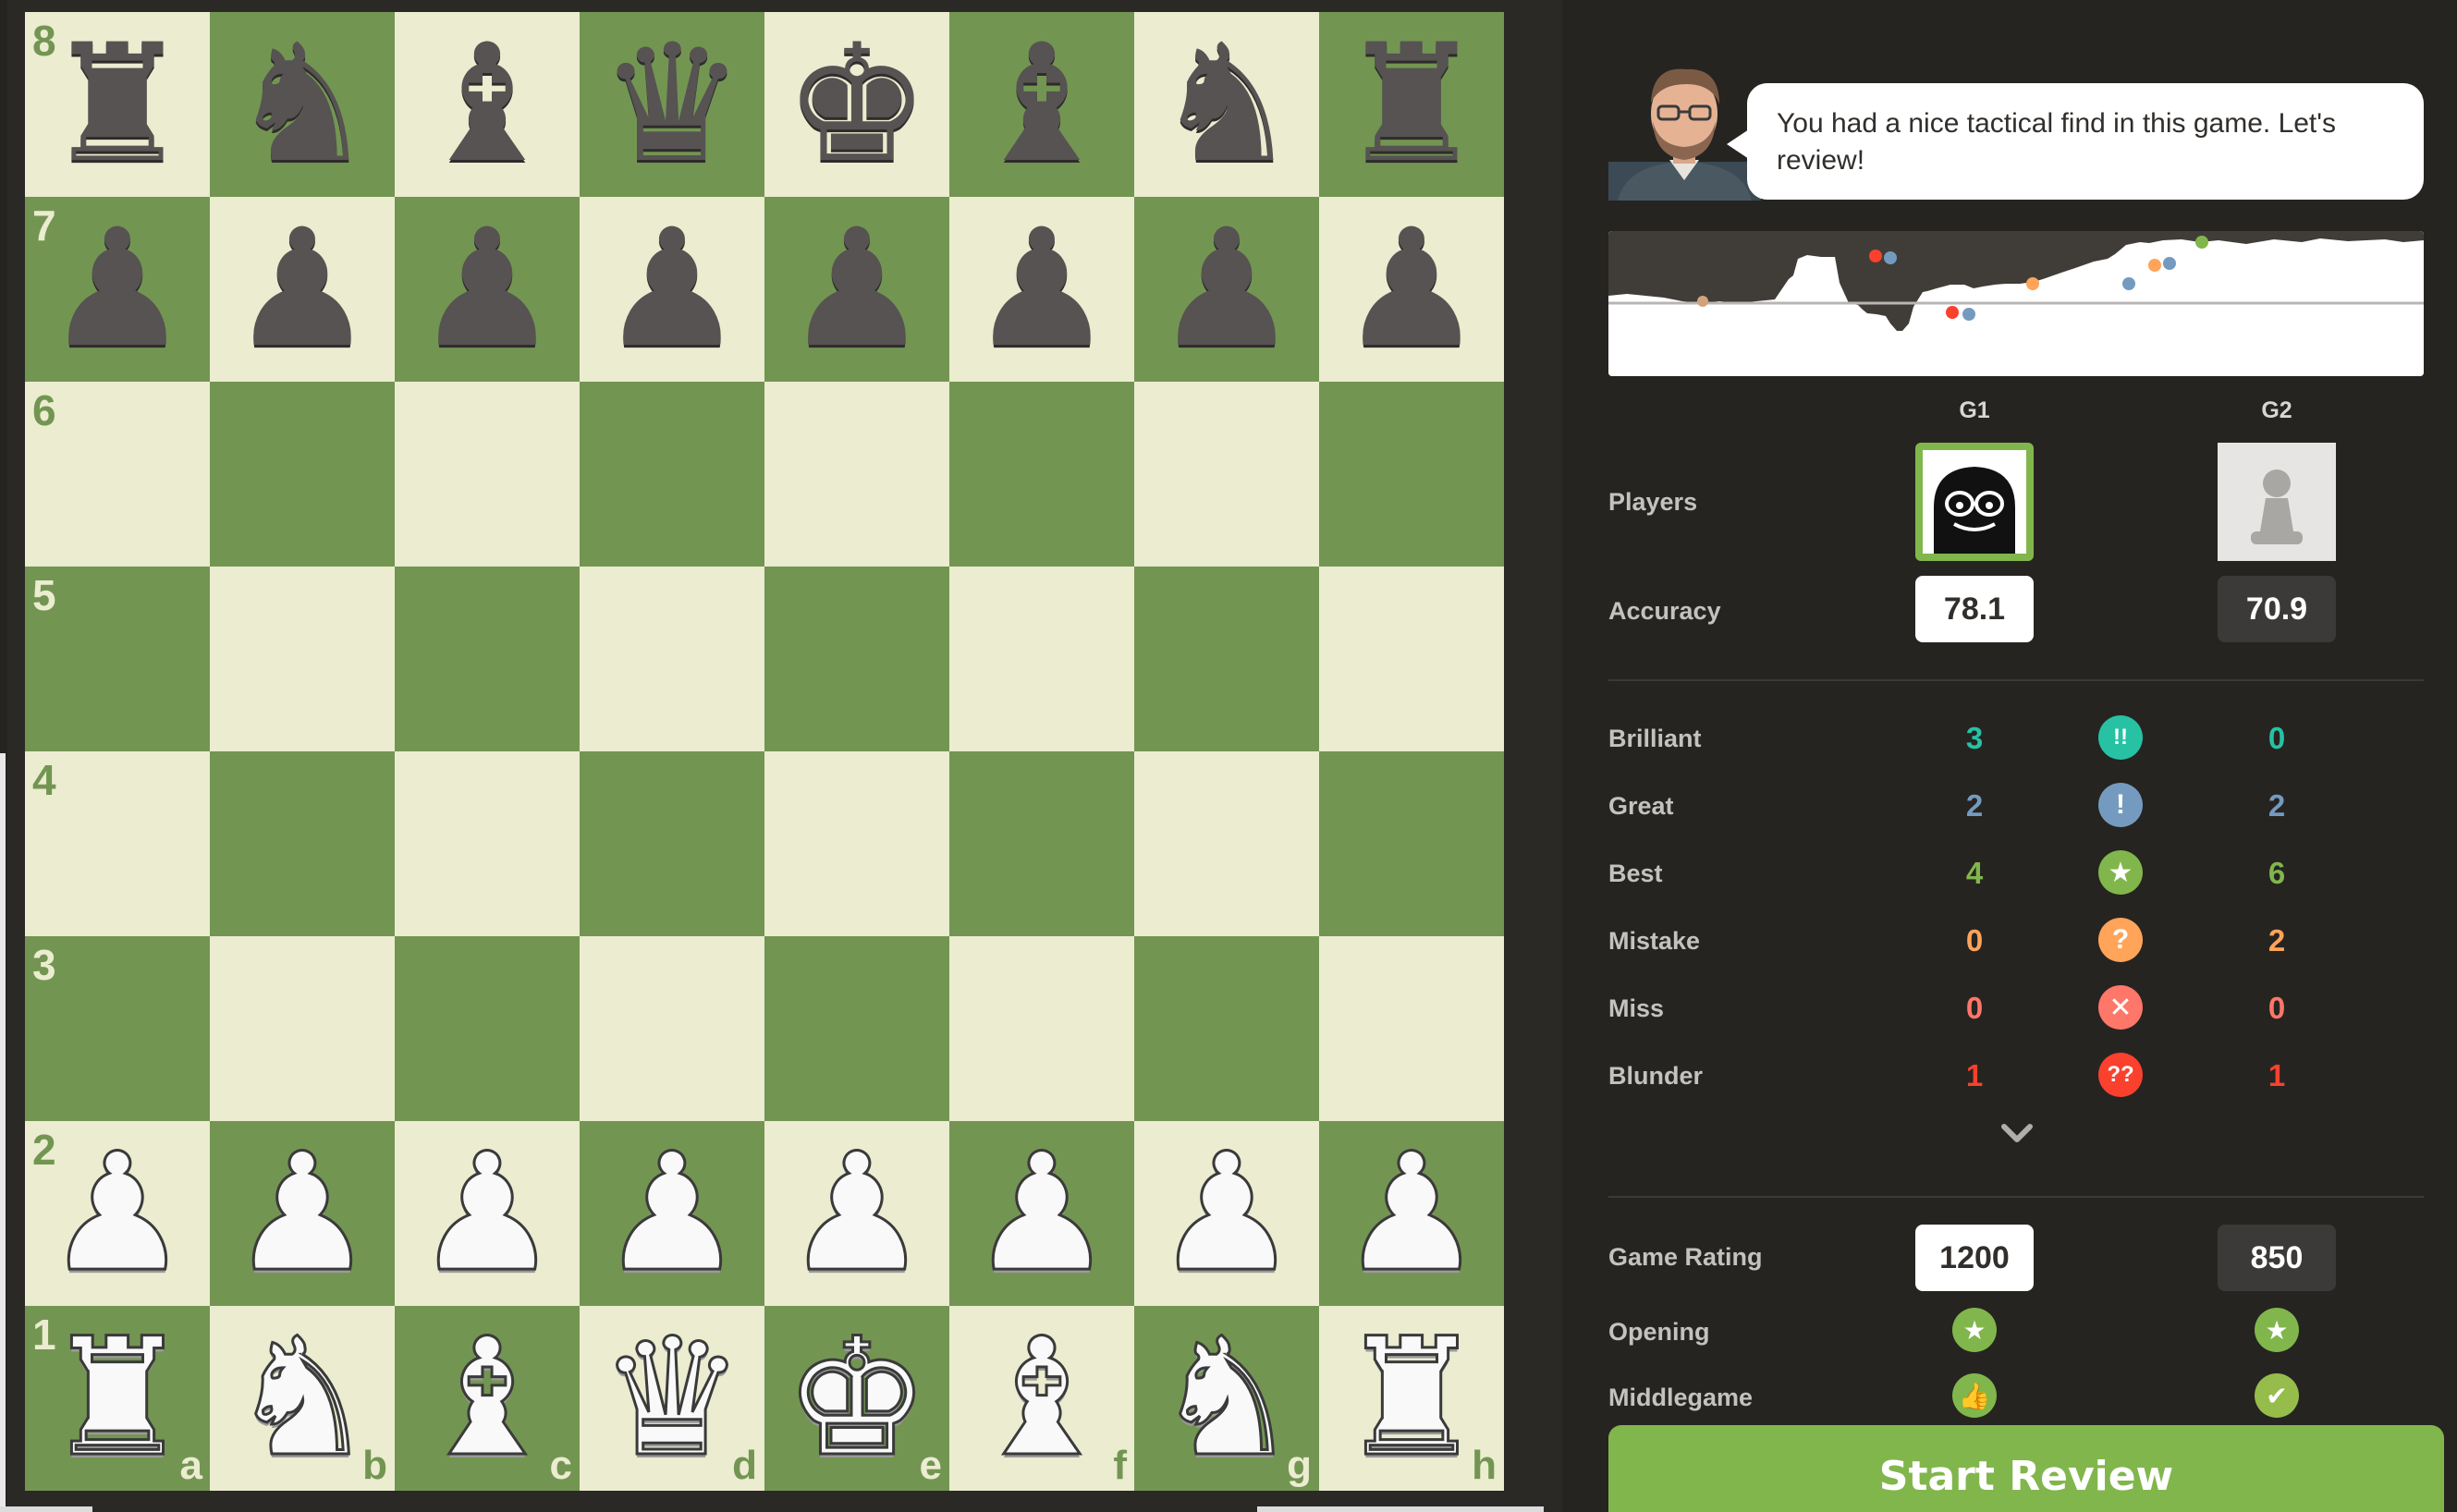 Image resolution: width=2457 pixels, height=1512 pixels. What do you see at coordinates (302, 1029) in the screenshot?
I see `square-b3` at bounding box center [302, 1029].